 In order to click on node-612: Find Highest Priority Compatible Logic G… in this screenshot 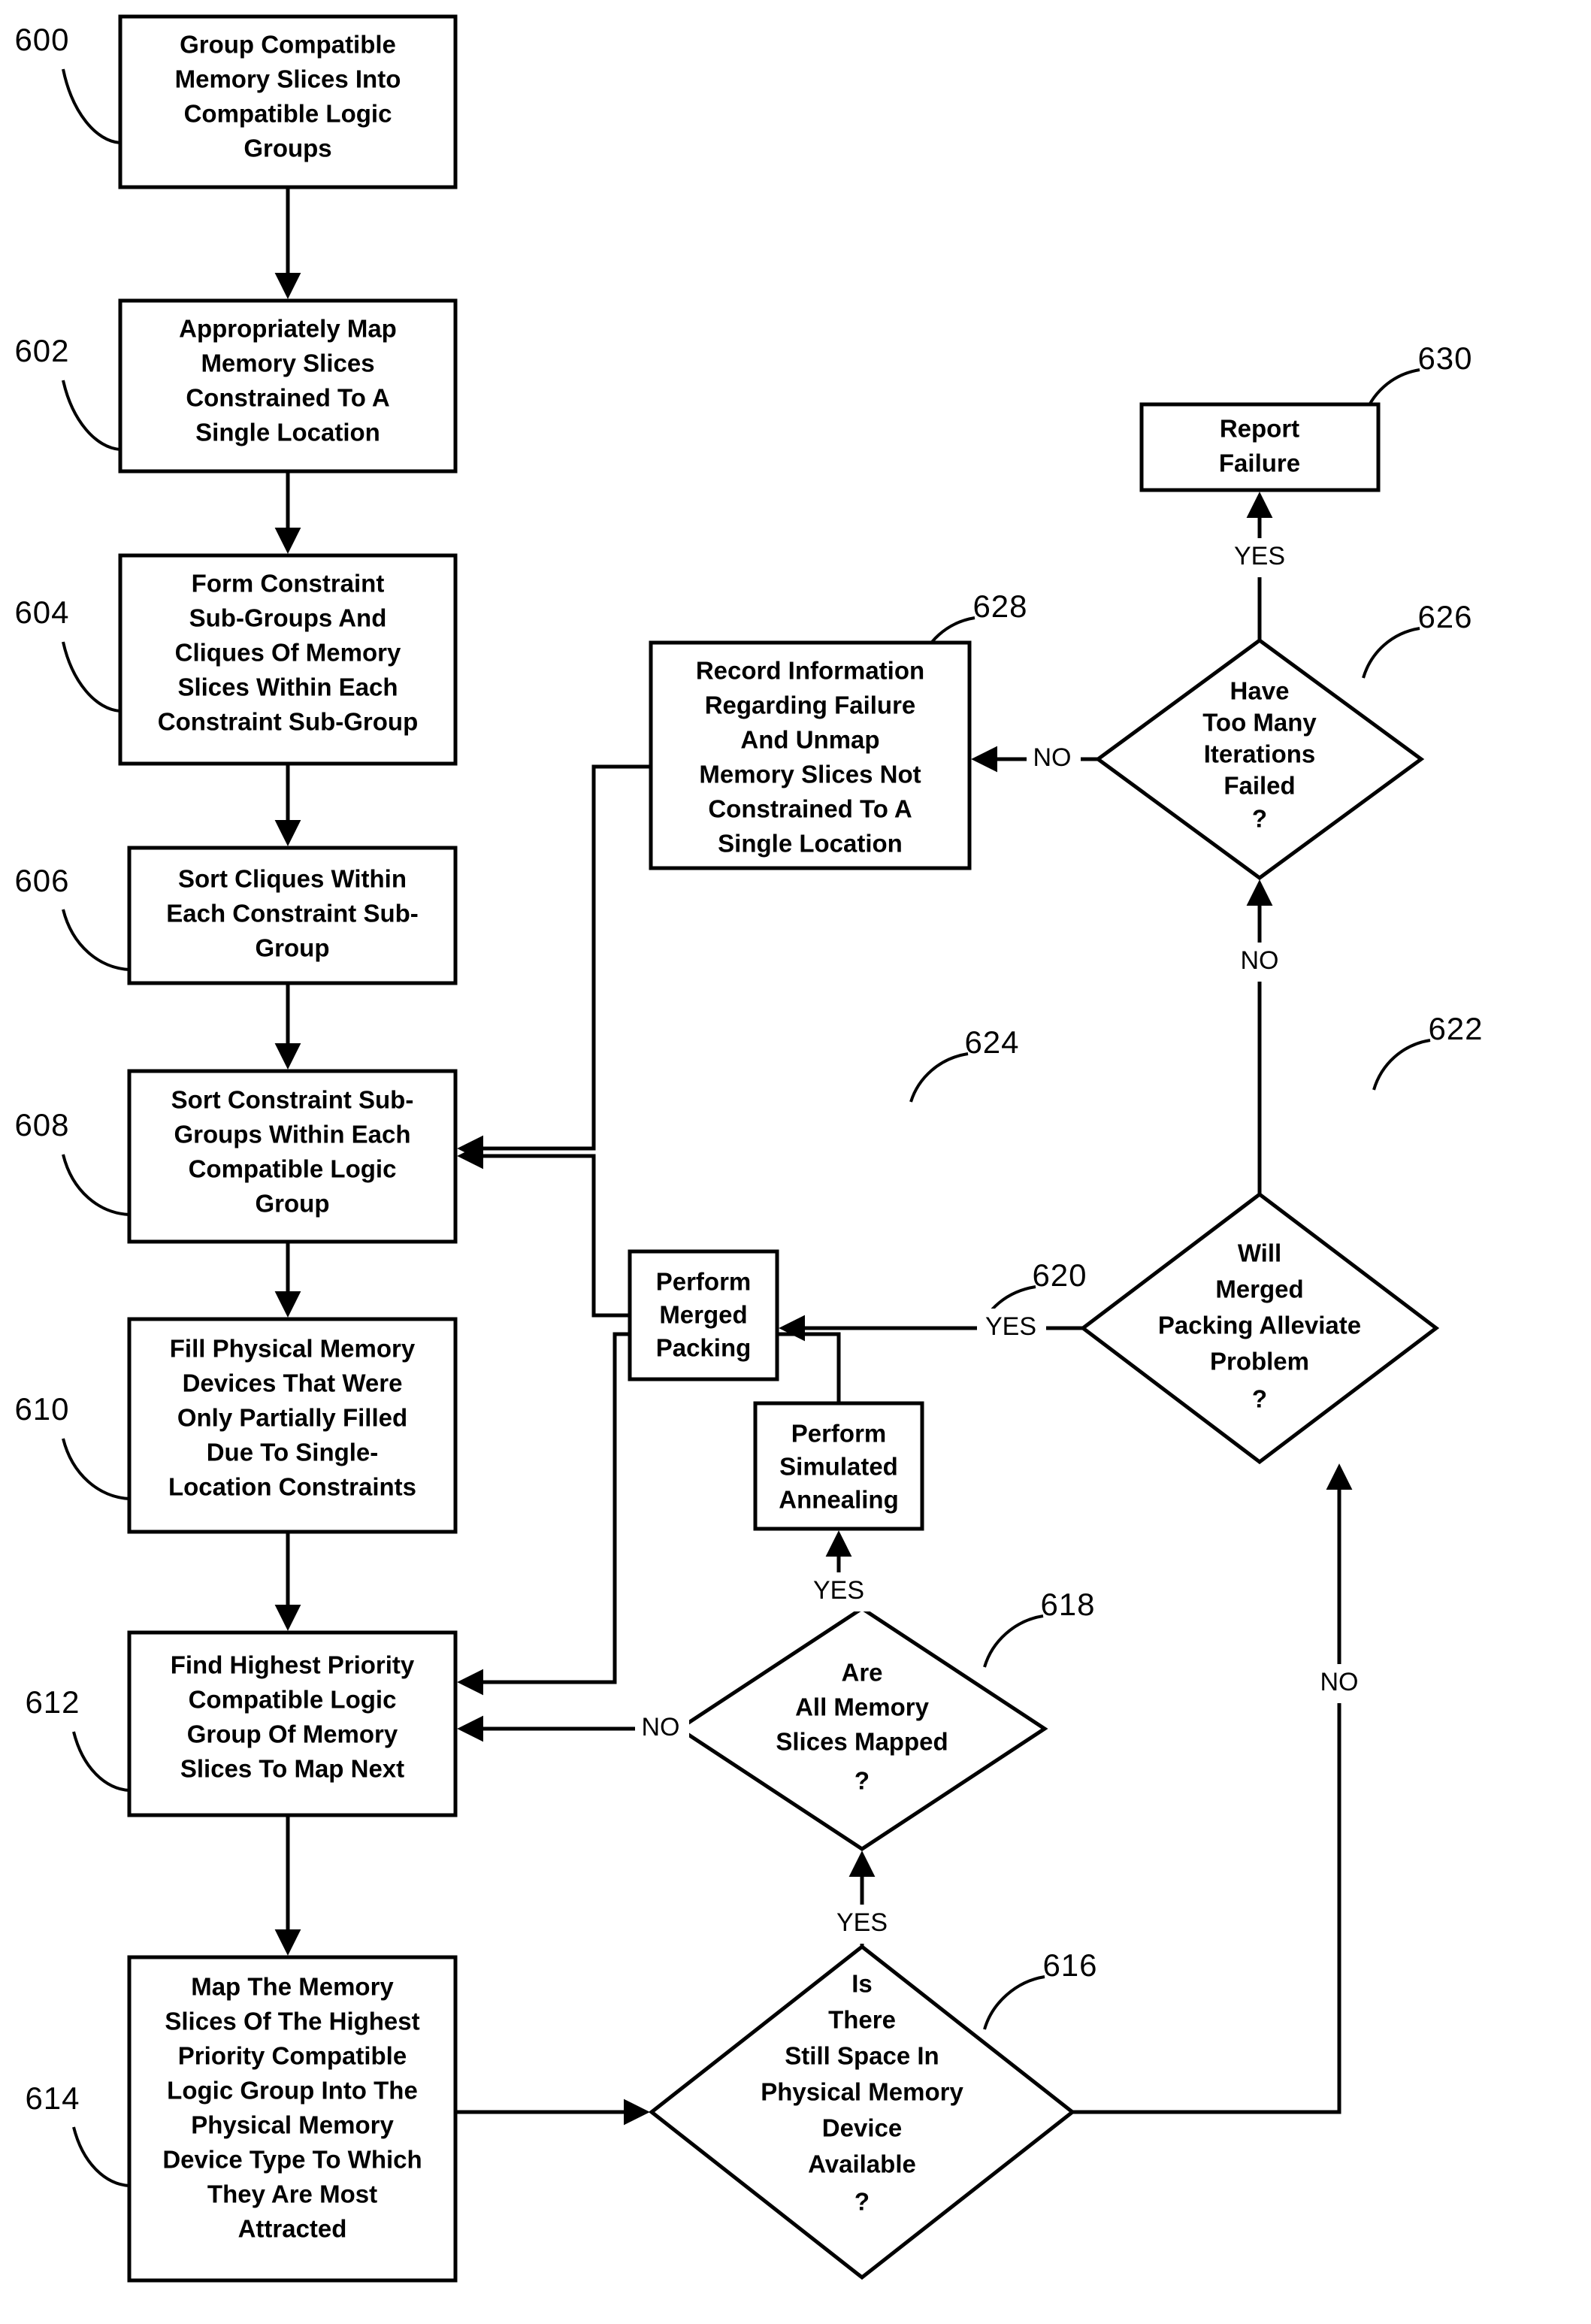, I will do `click(292, 1724)`.